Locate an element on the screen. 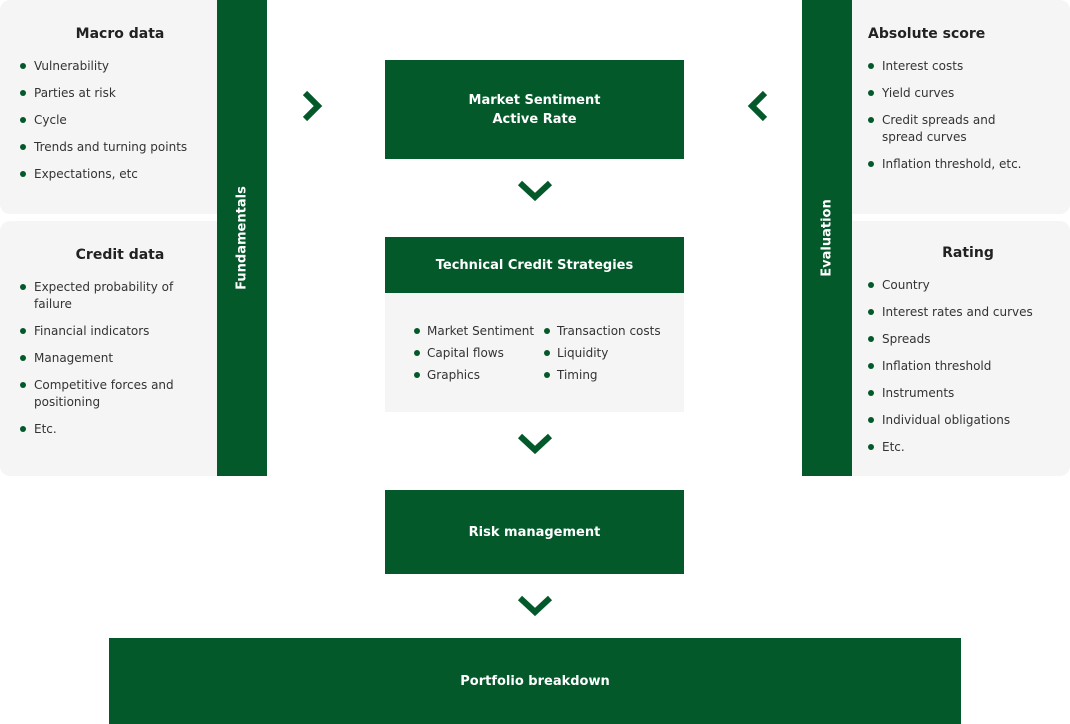  list-item: Capital flows is located at coordinates (474, 353).